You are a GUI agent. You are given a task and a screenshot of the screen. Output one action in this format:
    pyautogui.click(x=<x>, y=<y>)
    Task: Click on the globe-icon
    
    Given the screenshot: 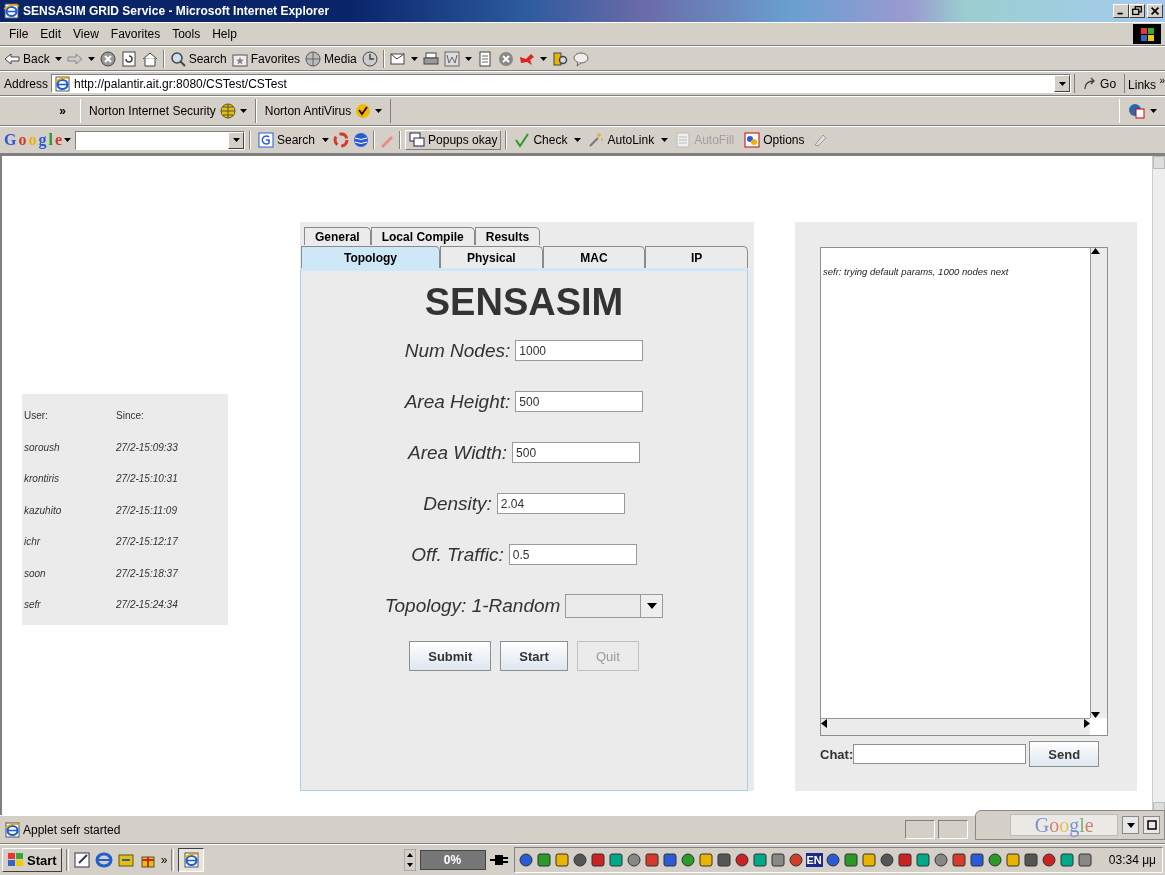 What is the action you would take?
    pyautogui.click(x=361, y=140)
    